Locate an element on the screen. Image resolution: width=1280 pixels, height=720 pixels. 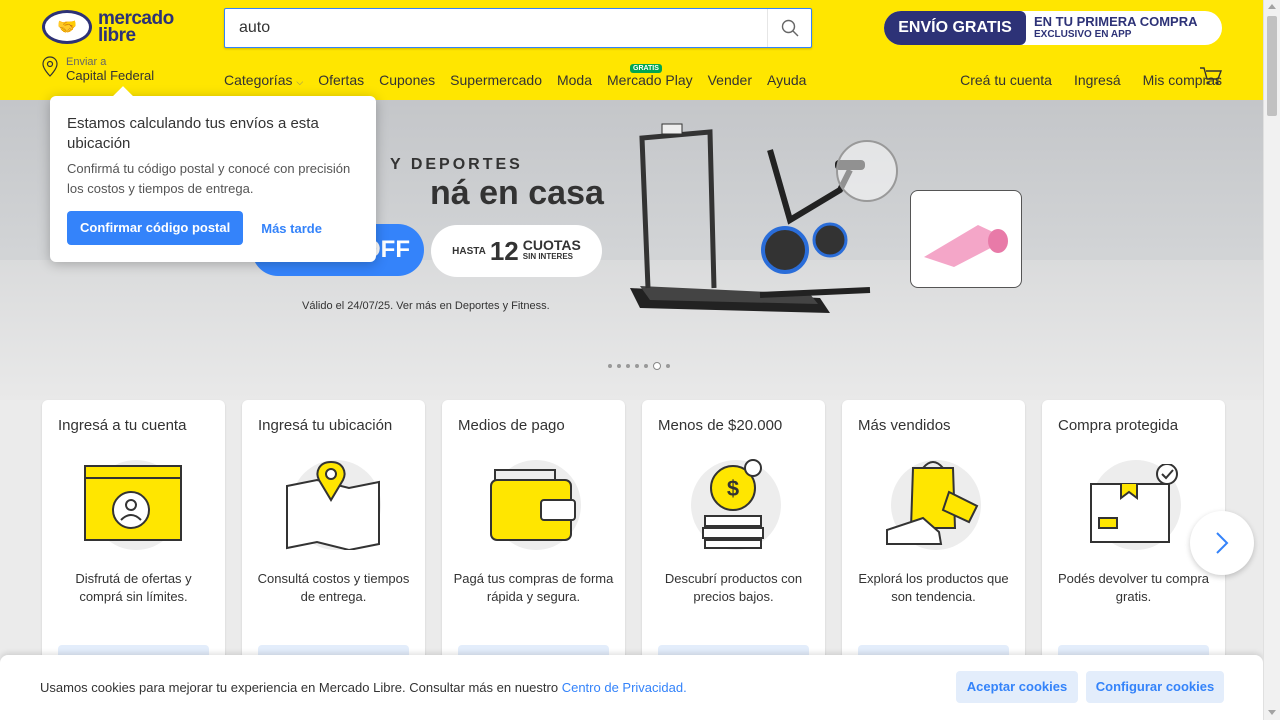
search-button is located at coordinates (789, 28).